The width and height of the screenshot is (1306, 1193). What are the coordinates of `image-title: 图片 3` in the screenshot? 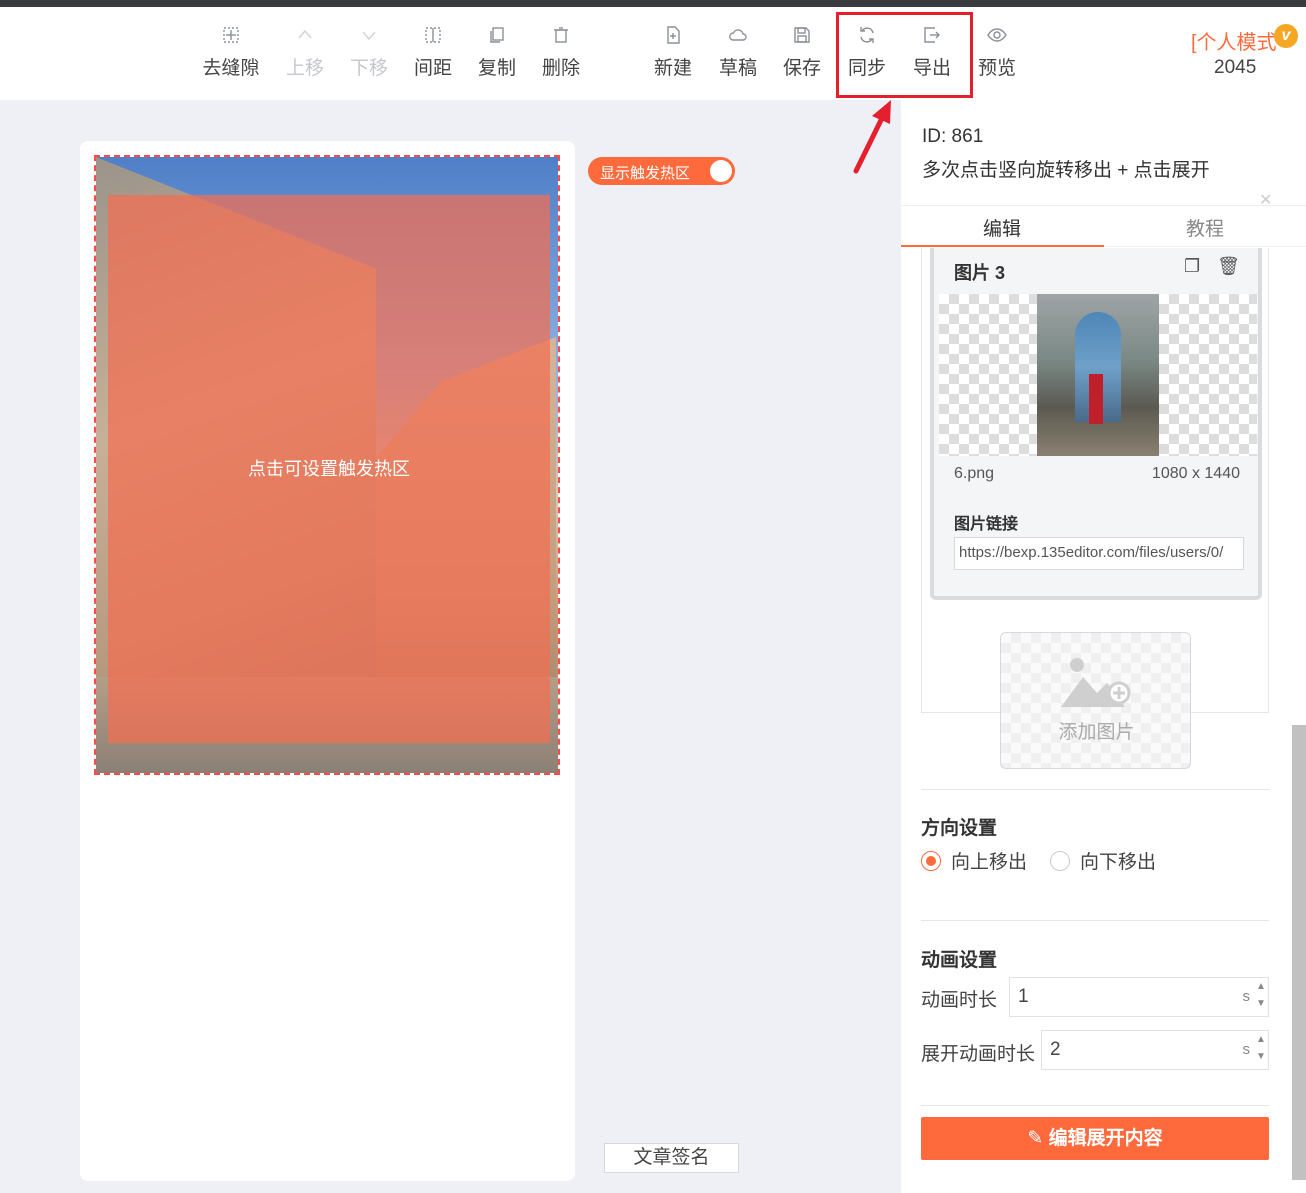 It's located at (980, 273).